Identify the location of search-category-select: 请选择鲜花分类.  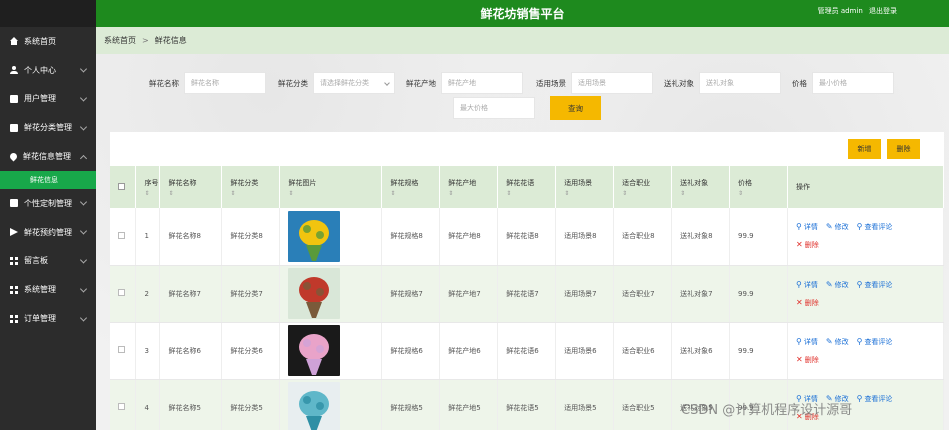
(354, 83).